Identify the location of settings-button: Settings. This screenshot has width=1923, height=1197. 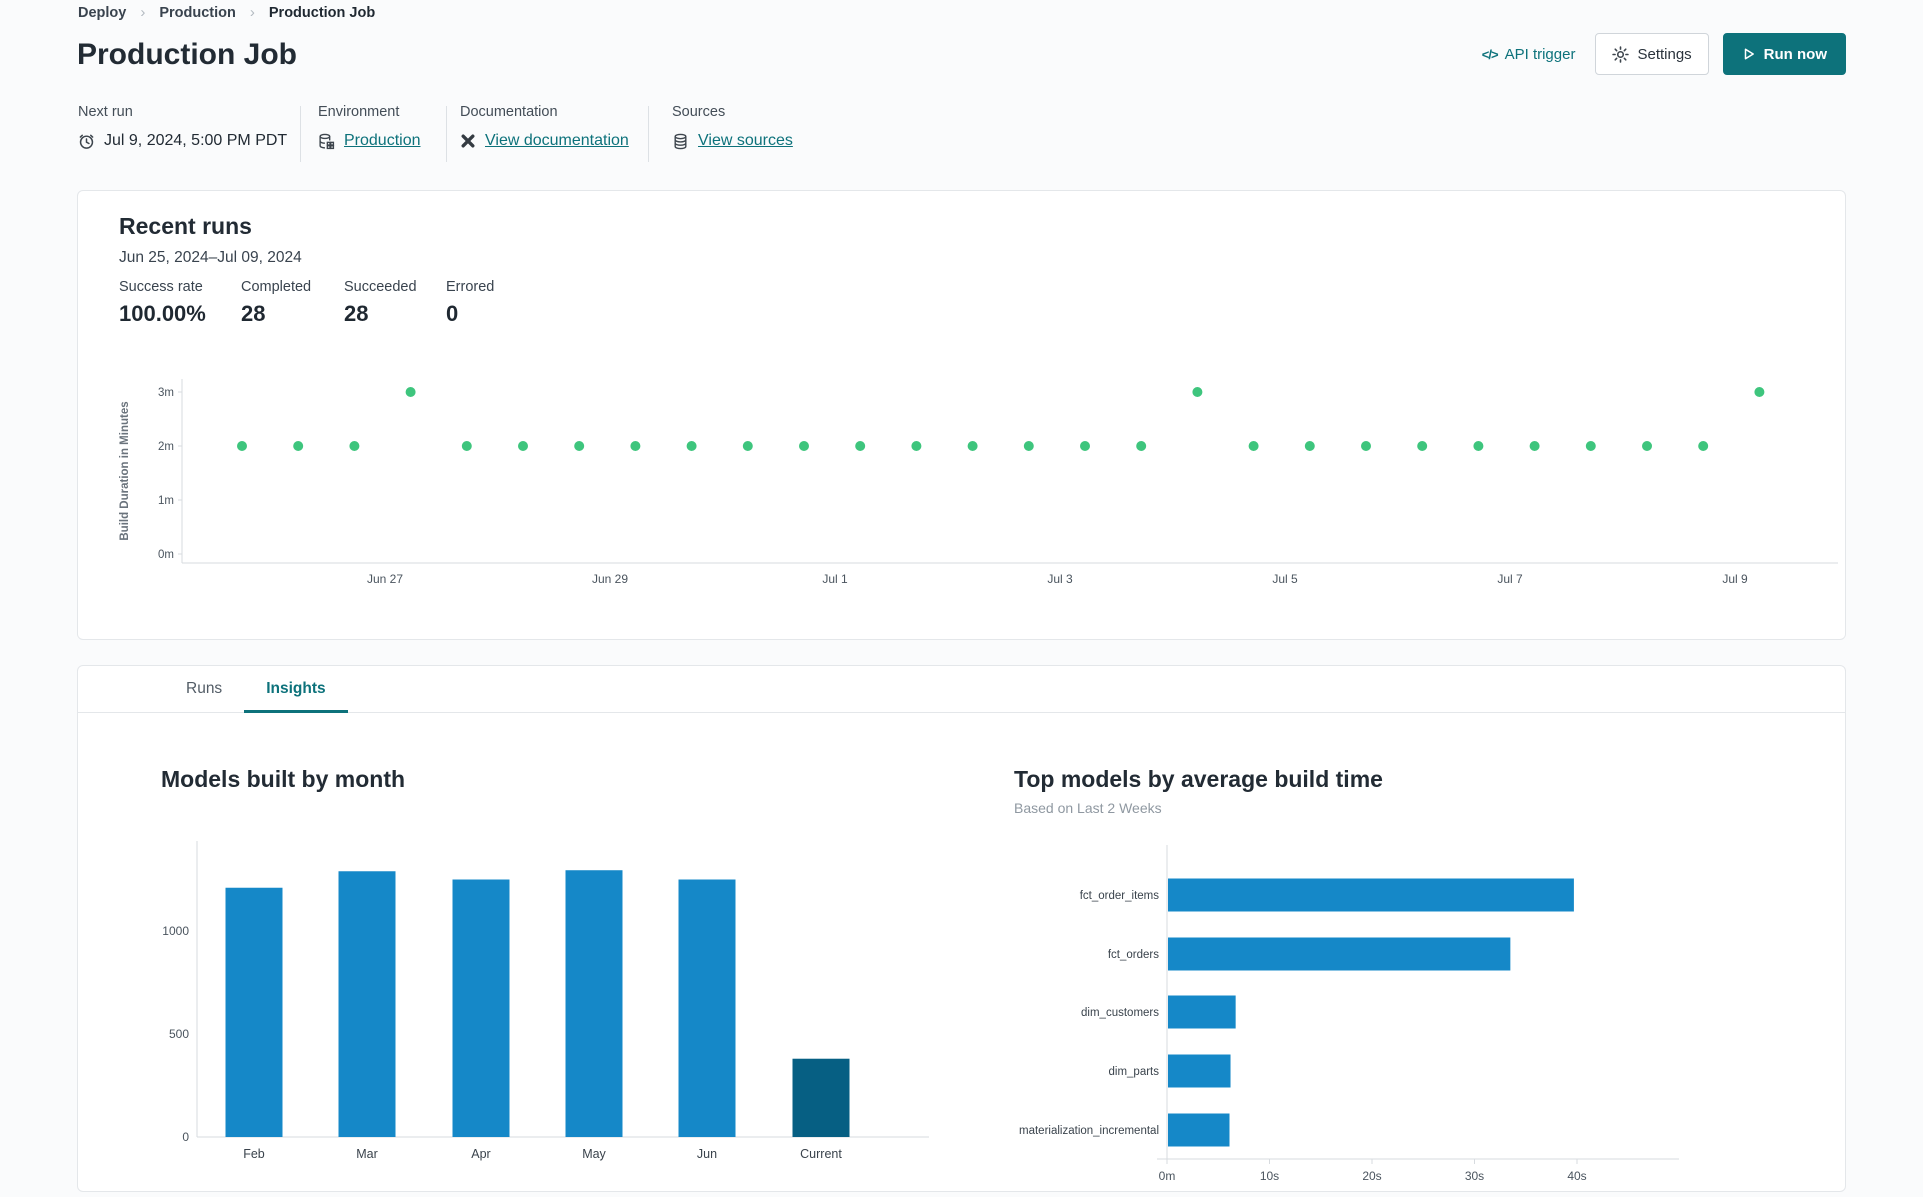
(1652, 54).